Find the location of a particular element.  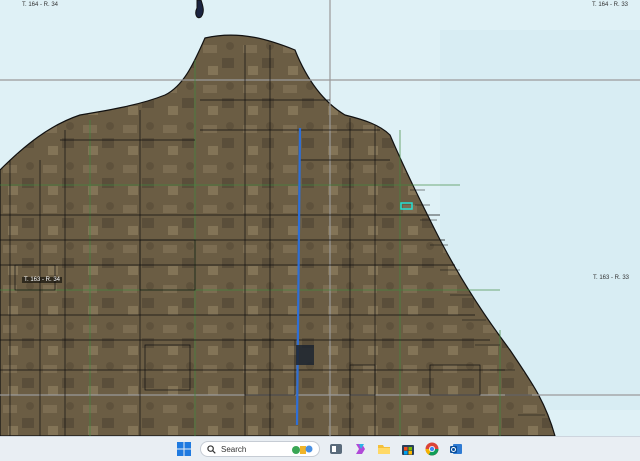

township-label-t164-r34: T. 164 - R. 34 is located at coordinates (40, 5).